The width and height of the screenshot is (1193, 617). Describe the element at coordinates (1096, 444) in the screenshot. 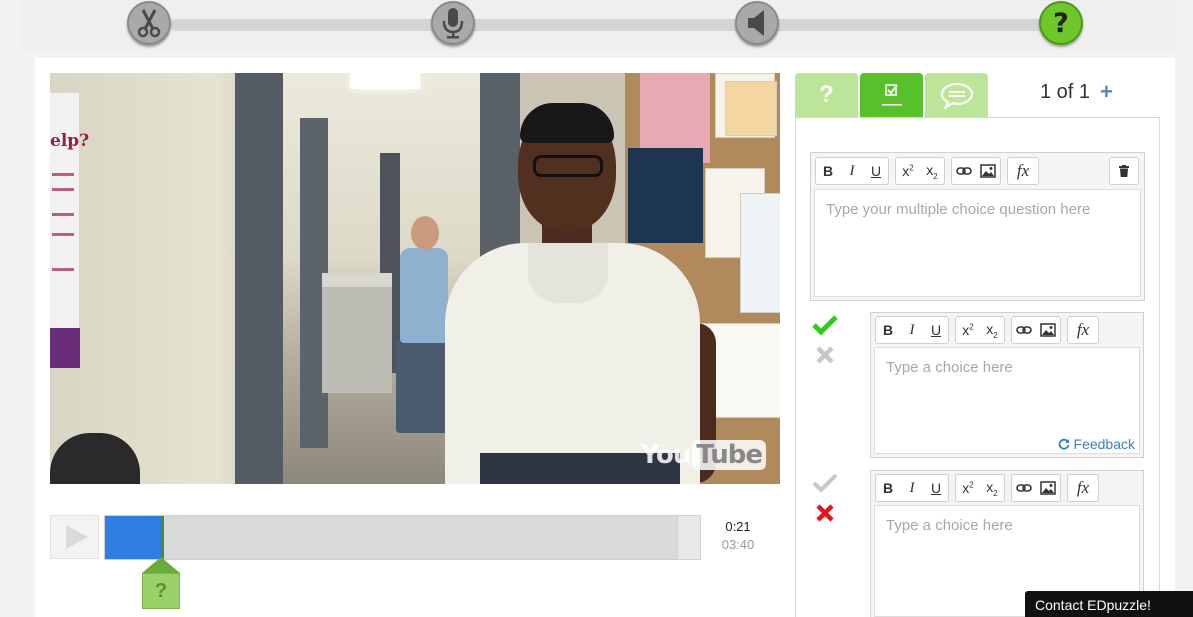

I see `feedback-link: Feedback` at that location.